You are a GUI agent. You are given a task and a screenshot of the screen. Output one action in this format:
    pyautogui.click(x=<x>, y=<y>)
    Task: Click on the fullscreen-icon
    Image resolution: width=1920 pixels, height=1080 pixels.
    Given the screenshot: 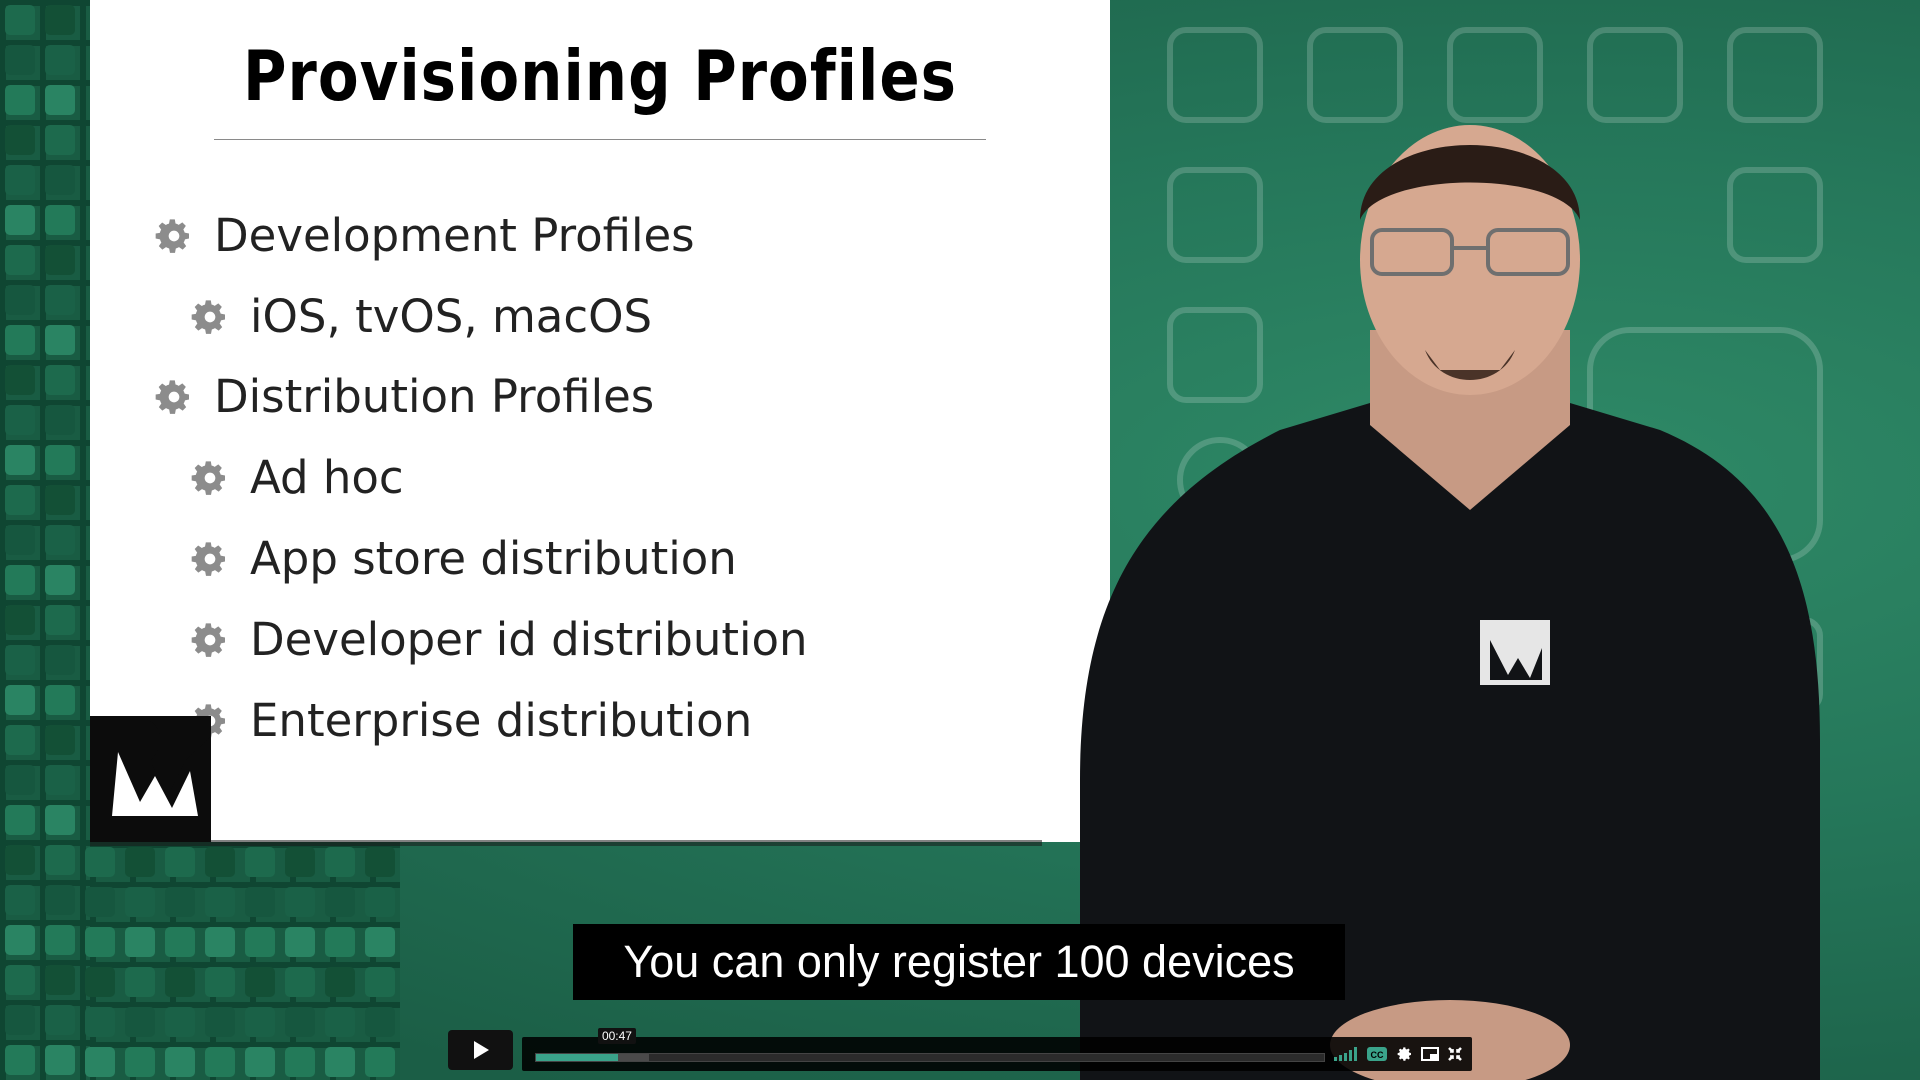 What is the action you would take?
    pyautogui.click(x=1455, y=1054)
    